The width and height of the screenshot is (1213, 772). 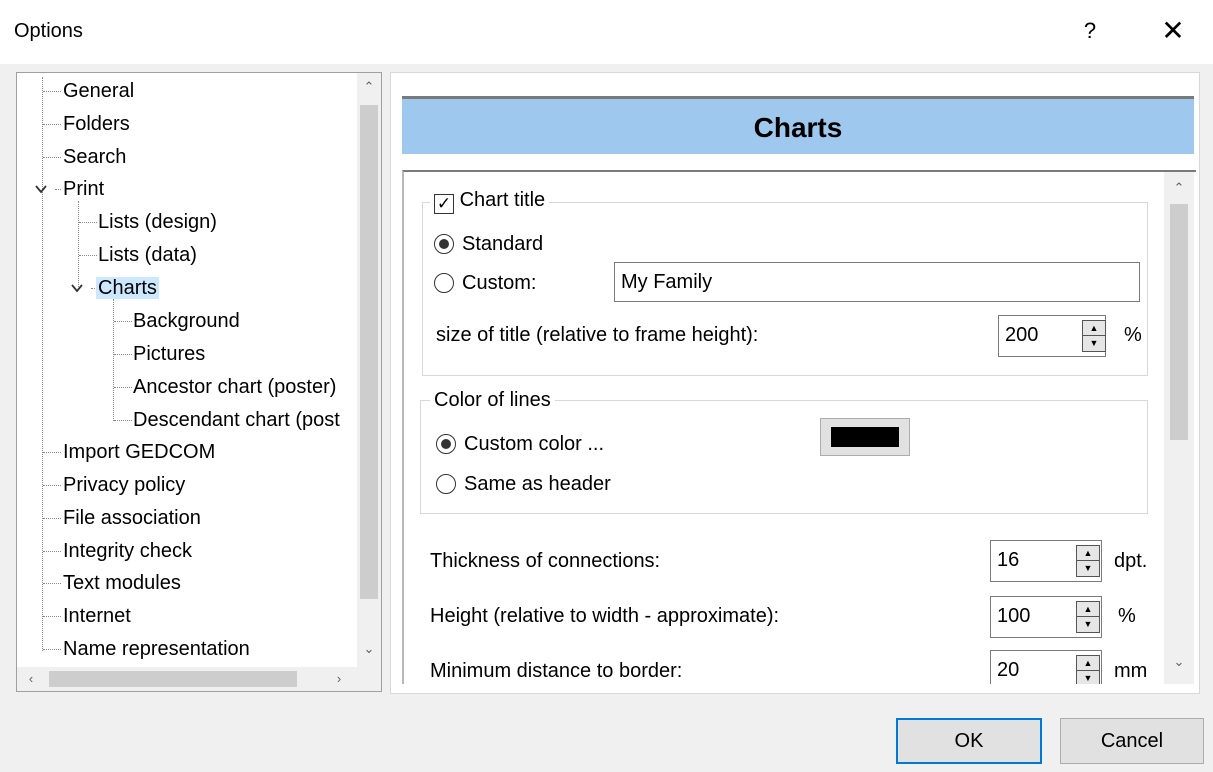 What do you see at coordinates (1090, 31) in the screenshot?
I see `help-button: ?` at bounding box center [1090, 31].